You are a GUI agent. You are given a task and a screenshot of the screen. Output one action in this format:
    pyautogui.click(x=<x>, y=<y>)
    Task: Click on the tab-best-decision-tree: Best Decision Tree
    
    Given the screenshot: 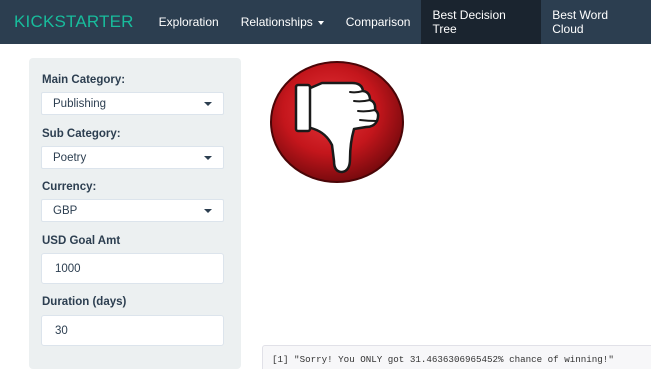 What is the action you would take?
    pyautogui.click(x=481, y=22)
    